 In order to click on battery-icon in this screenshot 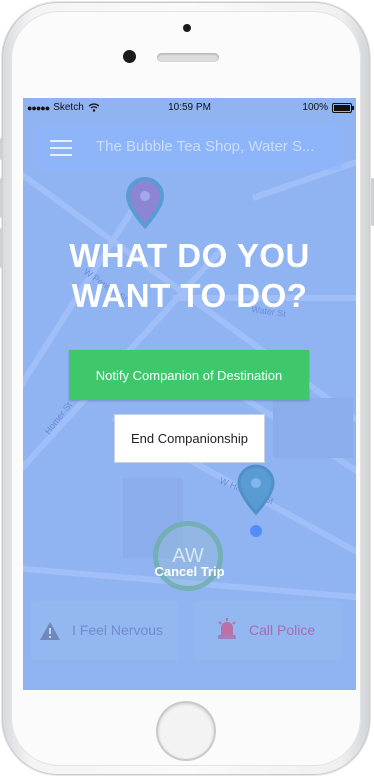, I will do `click(343, 107)`.